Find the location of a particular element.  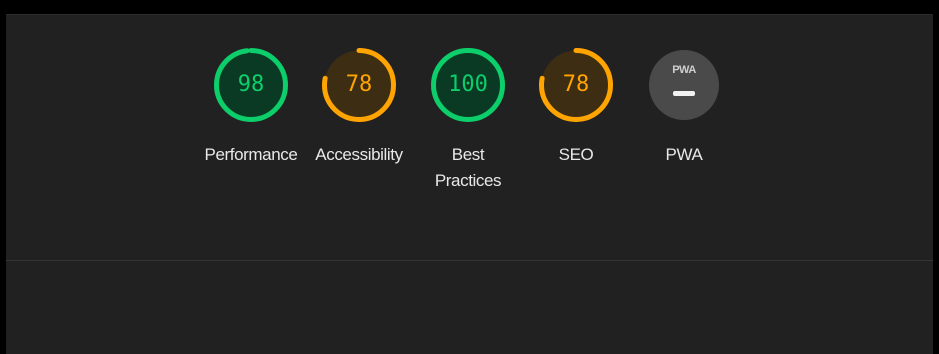

seo-score-ring: 78 is located at coordinates (576, 85).